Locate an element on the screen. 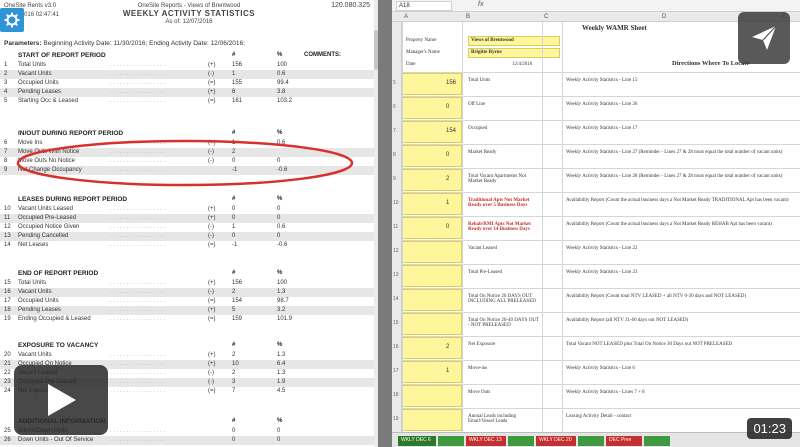  metric-label: Move-ins is located at coordinates (478, 368).